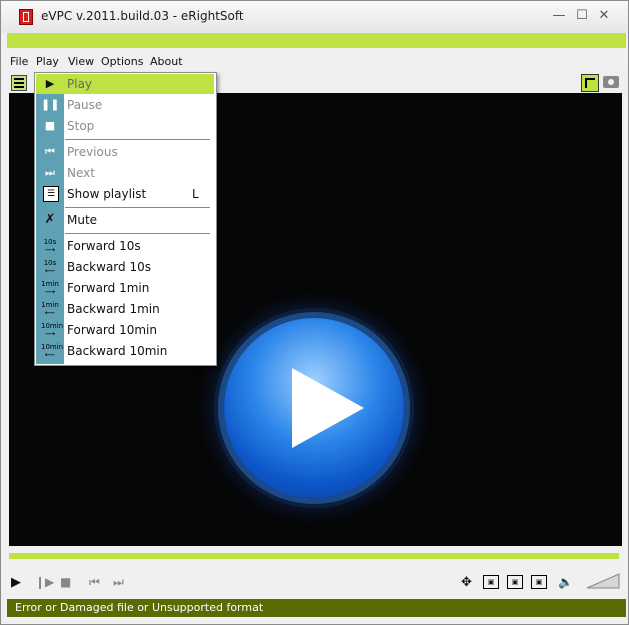  Describe the element at coordinates (125, 126) in the screenshot. I see `menu-item-stop: ■ Stop` at that location.